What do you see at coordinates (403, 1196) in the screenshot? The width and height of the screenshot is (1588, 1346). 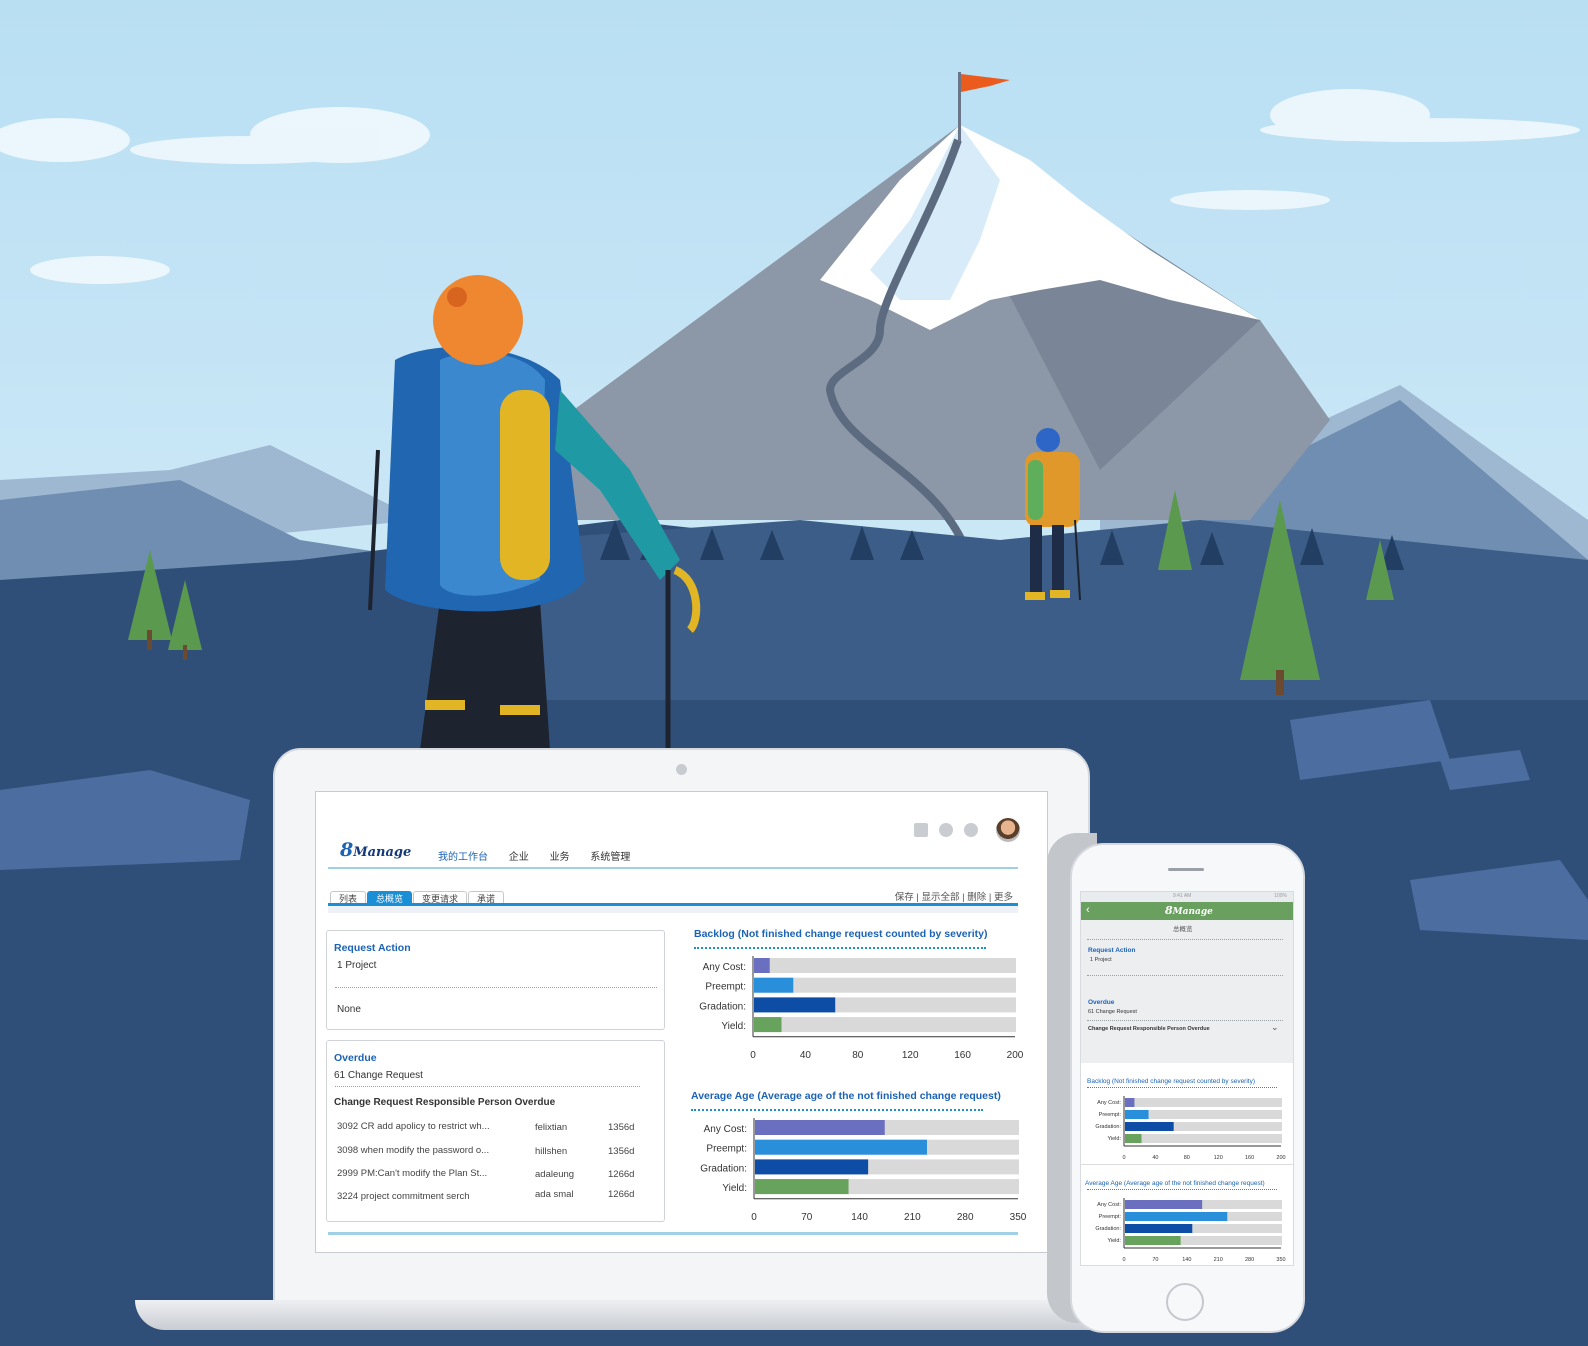 I see `row-item: 3224 project commitment serch` at bounding box center [403, 1196].